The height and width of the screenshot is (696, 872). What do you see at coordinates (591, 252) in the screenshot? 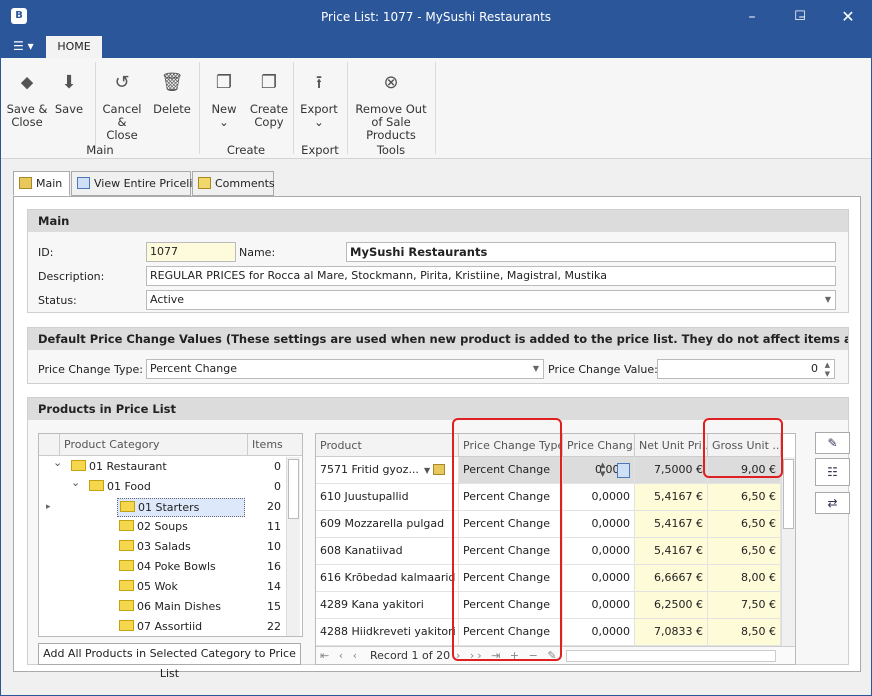
I see `name-field: MySushi Restaurants` at bounding box center [591, 252].